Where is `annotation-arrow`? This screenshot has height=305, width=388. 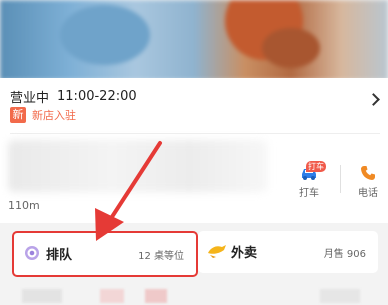 annotation-arrow is located at coordinates (128, 191).